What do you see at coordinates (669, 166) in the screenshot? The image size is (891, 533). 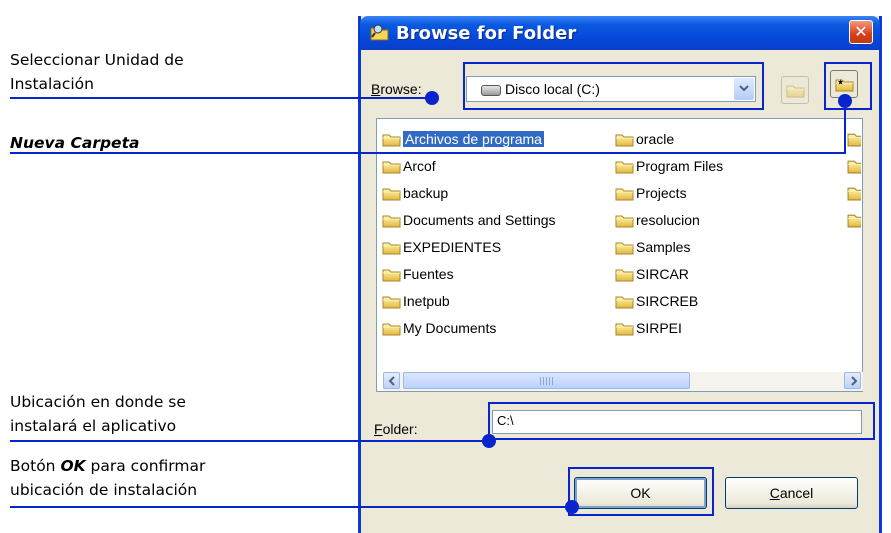 I see `list-item: Program Files` at bounding box center [669, 166].